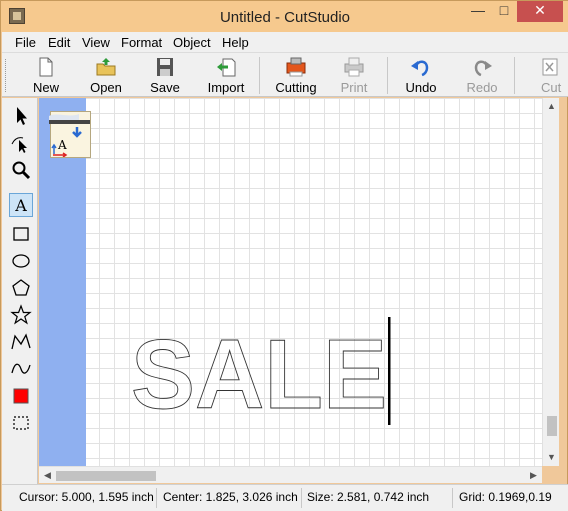 The image size is (568, 511). I want to click on import-button: Import, so click(226, 75).